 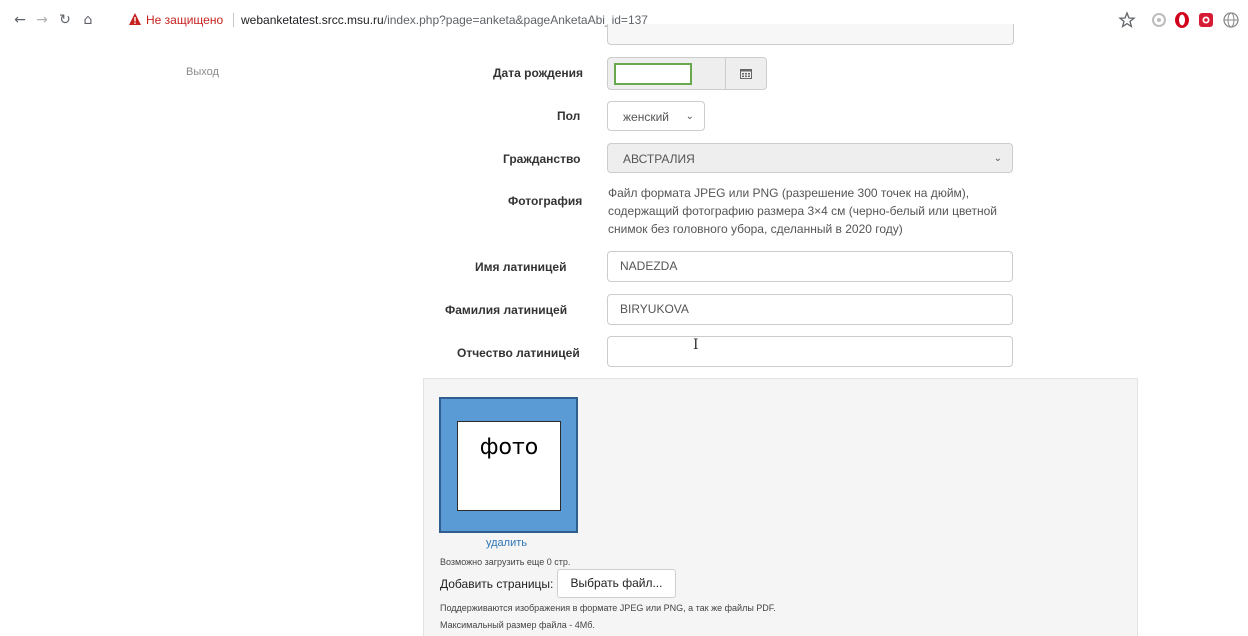 I want to click on photo-placeholder: фото, so click(x=509, y=466).